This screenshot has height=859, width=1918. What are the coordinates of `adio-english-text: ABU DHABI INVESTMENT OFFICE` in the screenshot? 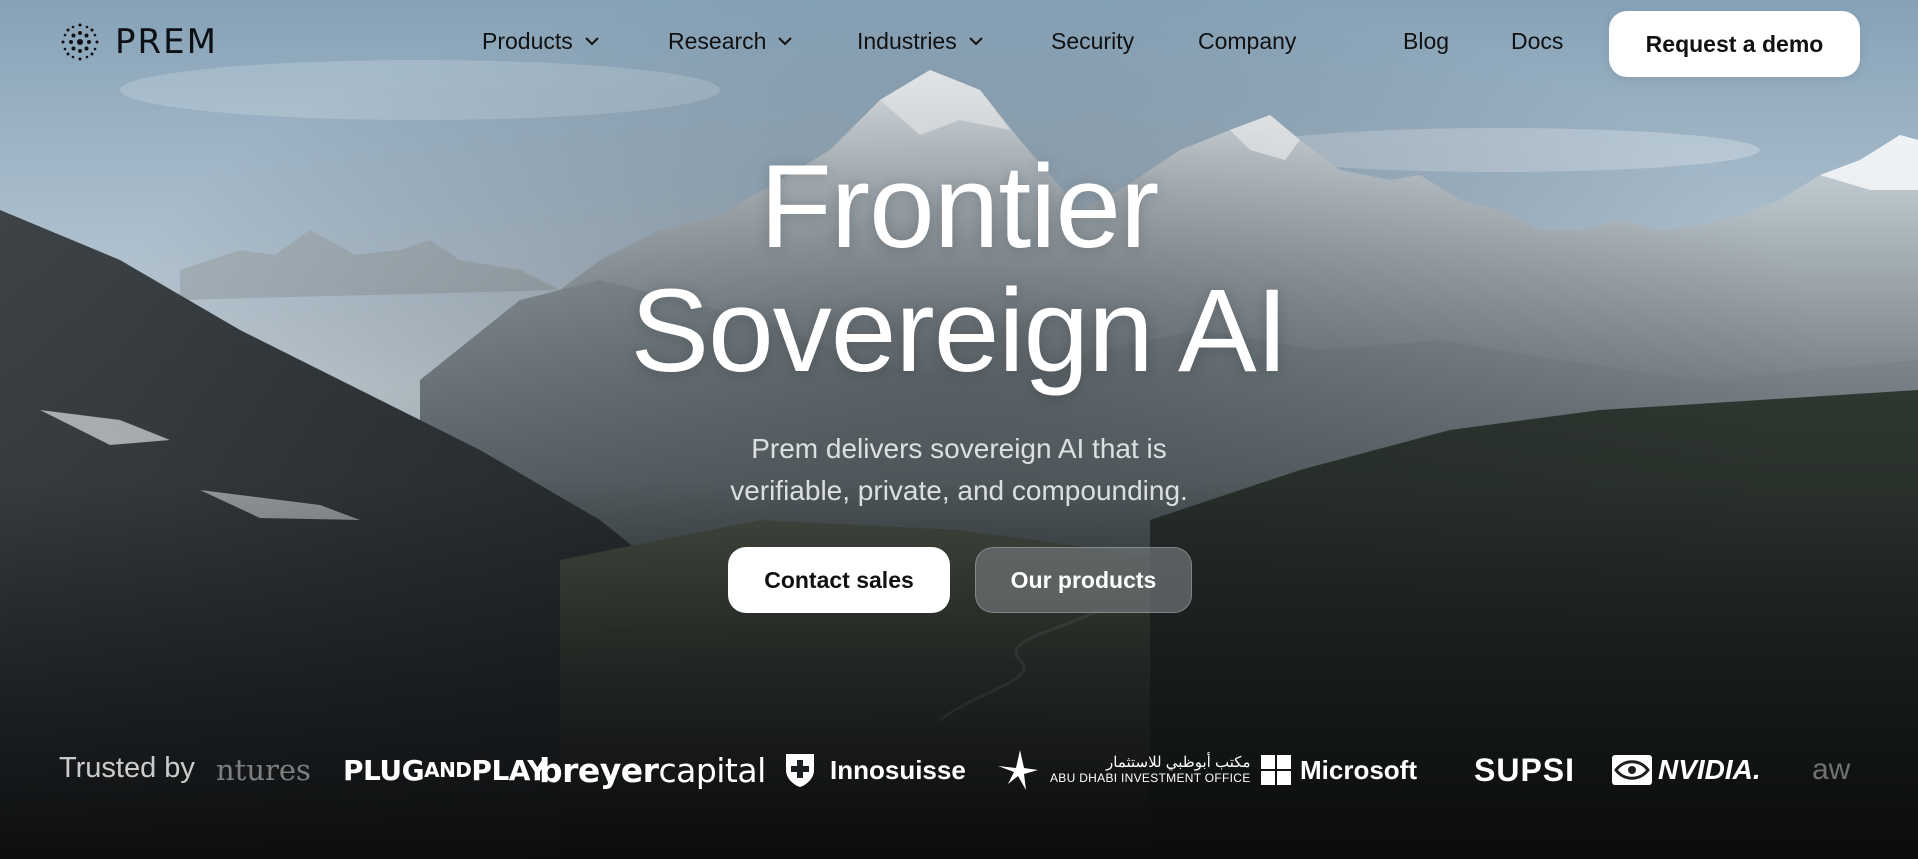 It's located at (1150, 777).